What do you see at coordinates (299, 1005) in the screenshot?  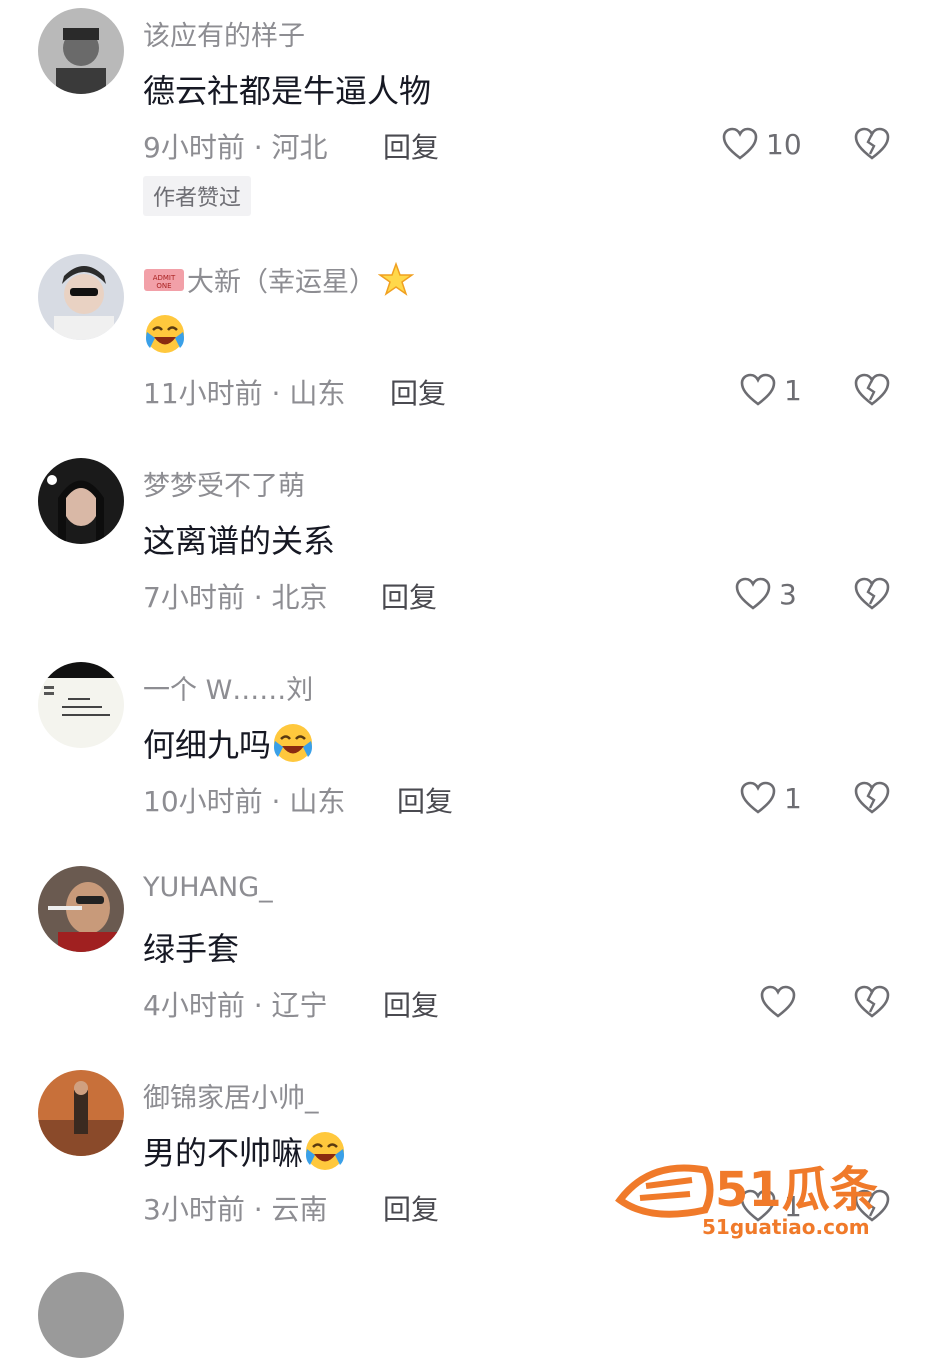 I see `location-text: 辽宁` at bounding box center [299, 1005].